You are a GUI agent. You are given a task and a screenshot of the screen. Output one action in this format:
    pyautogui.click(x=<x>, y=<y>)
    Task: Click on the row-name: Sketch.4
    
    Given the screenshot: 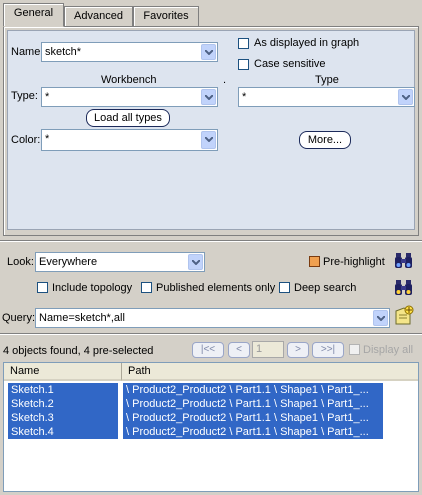 What is the action you would take?
    pyautogui.click(x=63, y=432)
    